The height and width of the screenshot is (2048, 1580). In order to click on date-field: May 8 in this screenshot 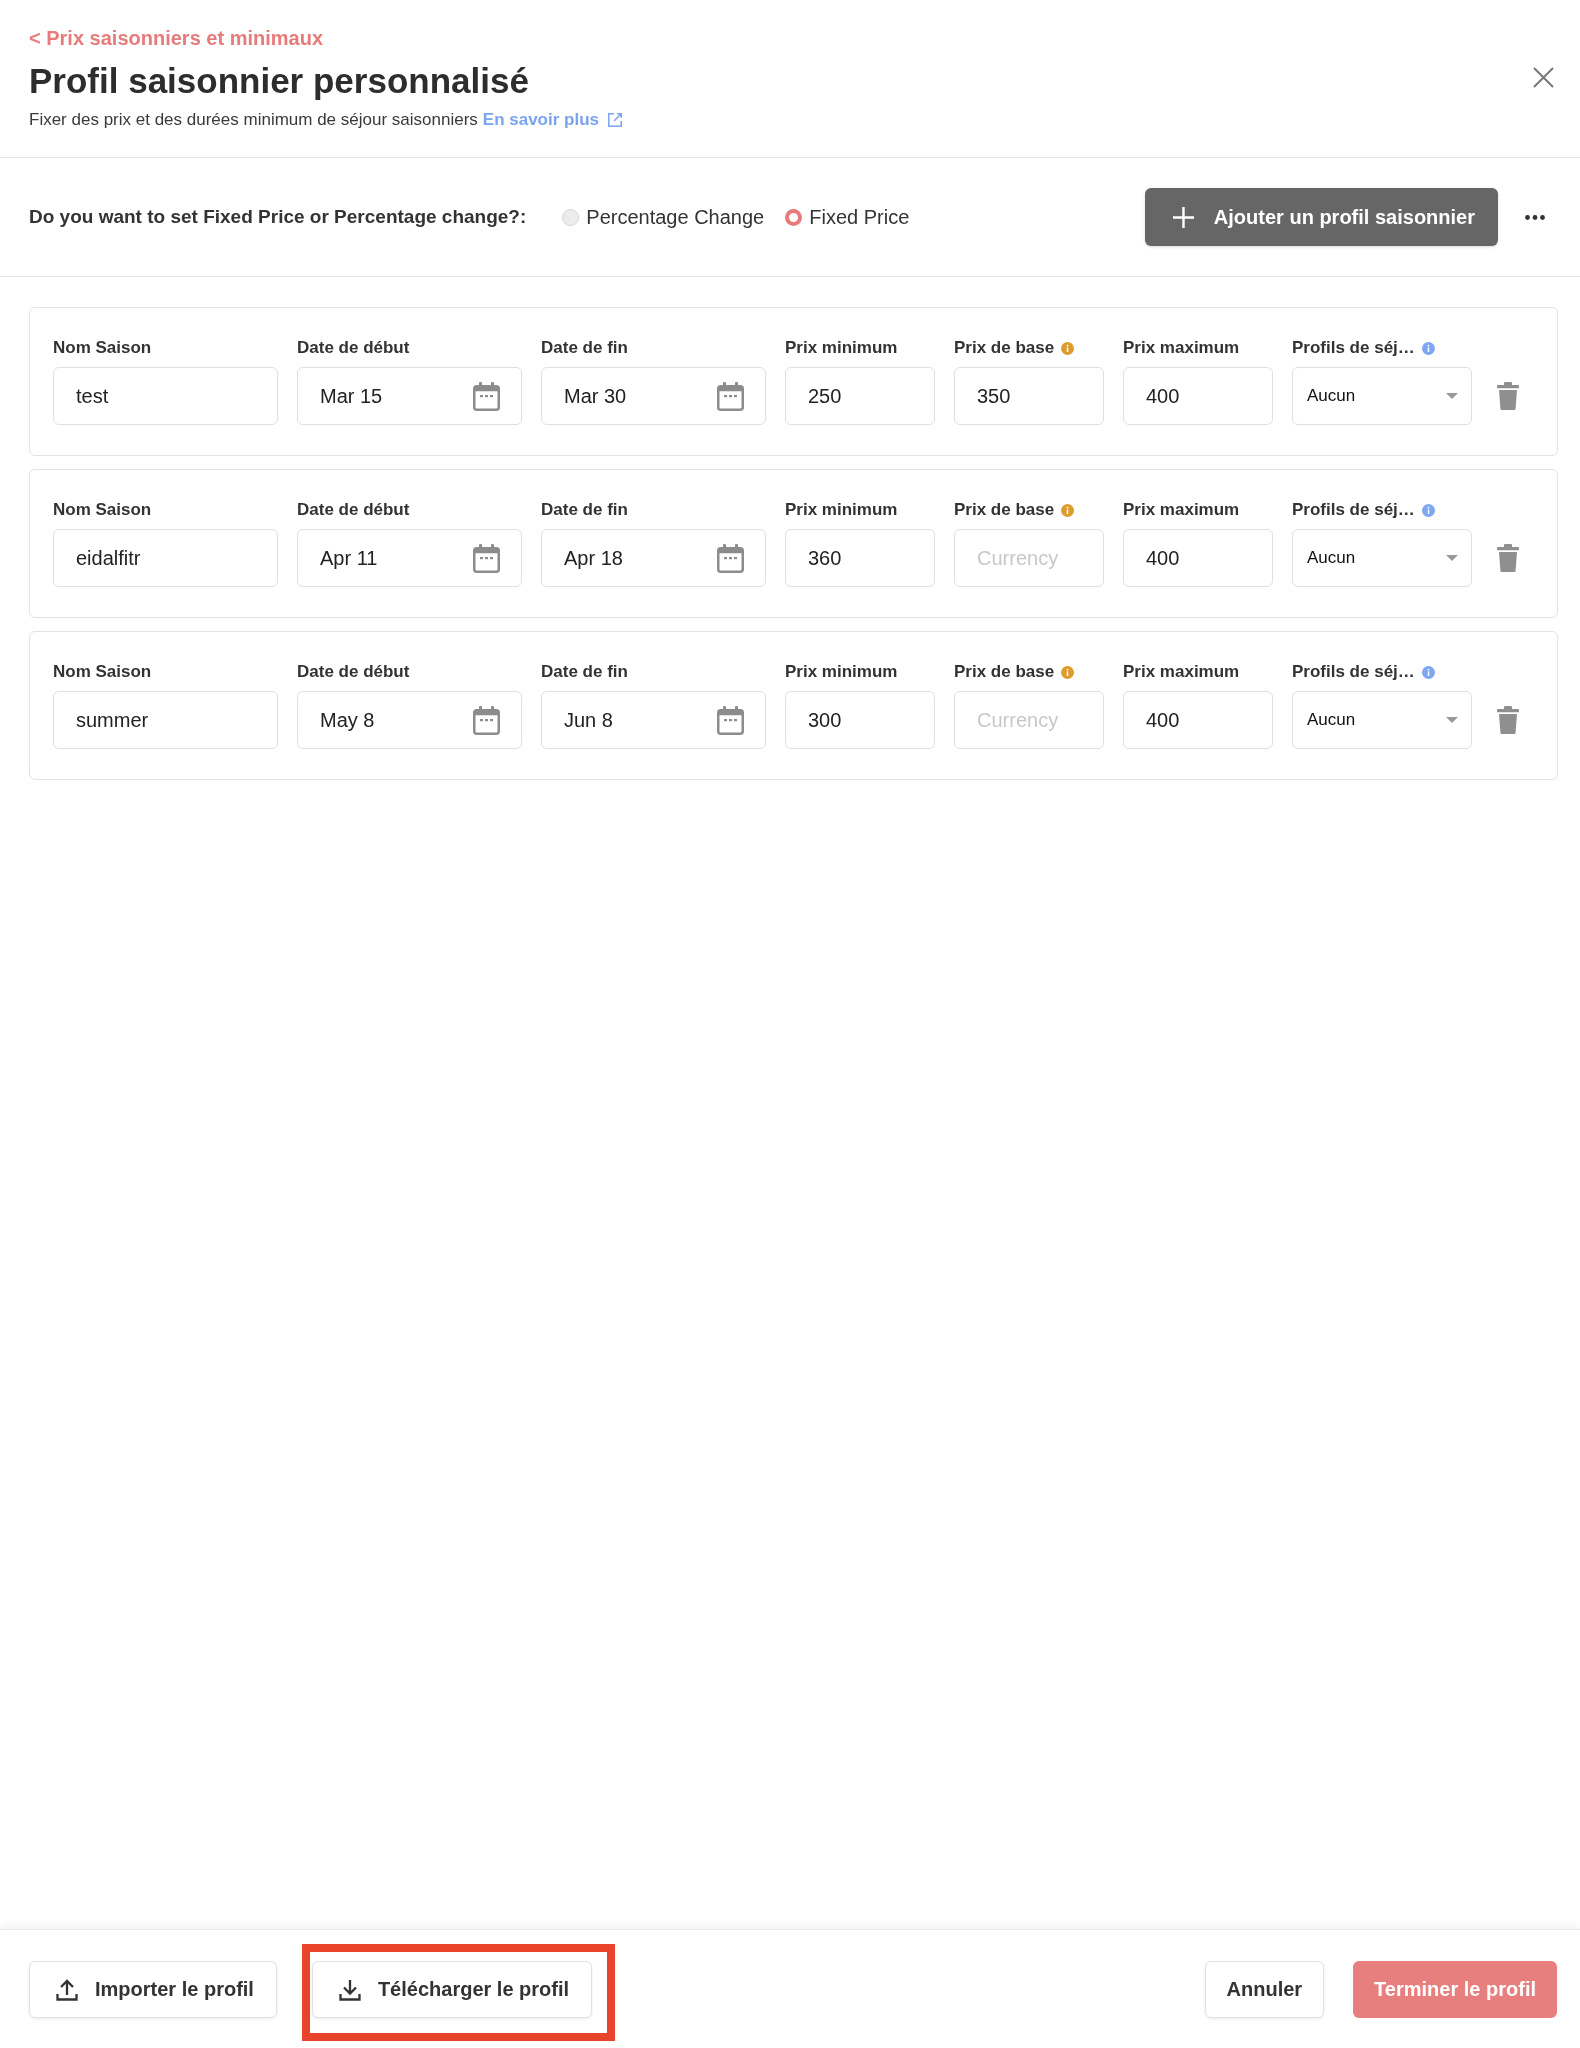, I will do `click(409, 720)`.